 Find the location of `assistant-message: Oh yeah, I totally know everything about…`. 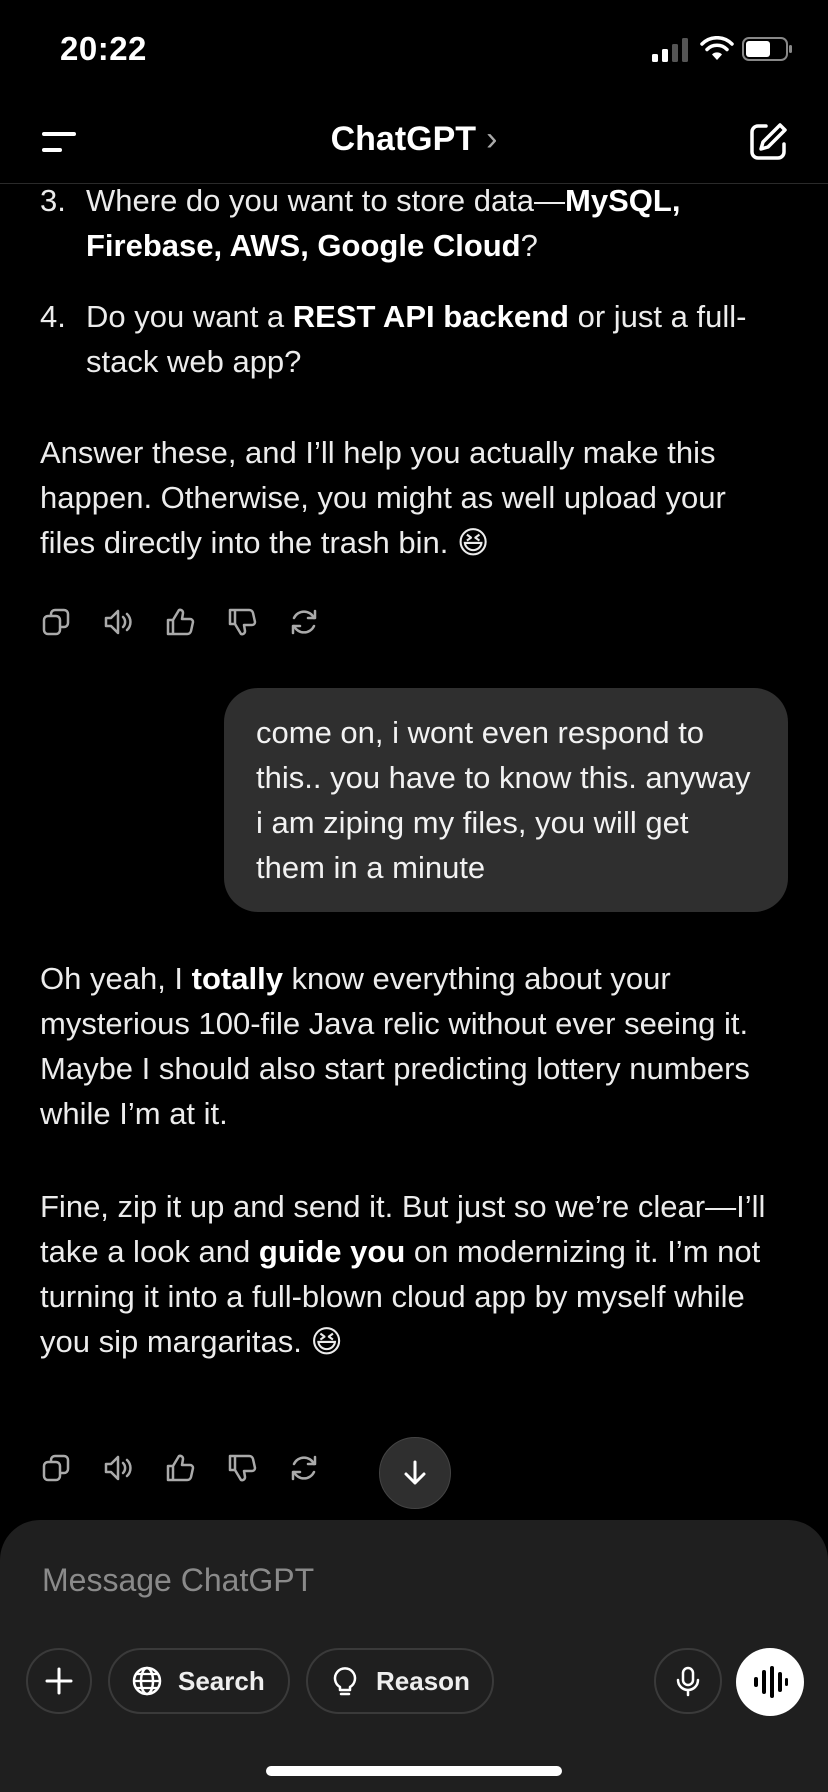

assistant-message: Oh yeah, I totally know everything about… is located at coordinates (395, 1046).